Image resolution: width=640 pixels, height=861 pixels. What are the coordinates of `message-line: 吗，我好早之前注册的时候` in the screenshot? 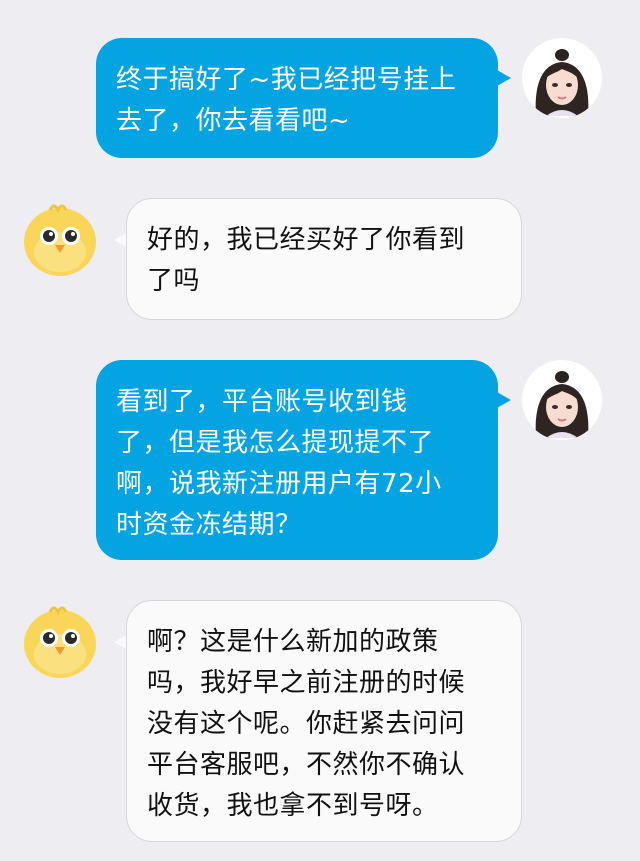 It's located at (306, 683).